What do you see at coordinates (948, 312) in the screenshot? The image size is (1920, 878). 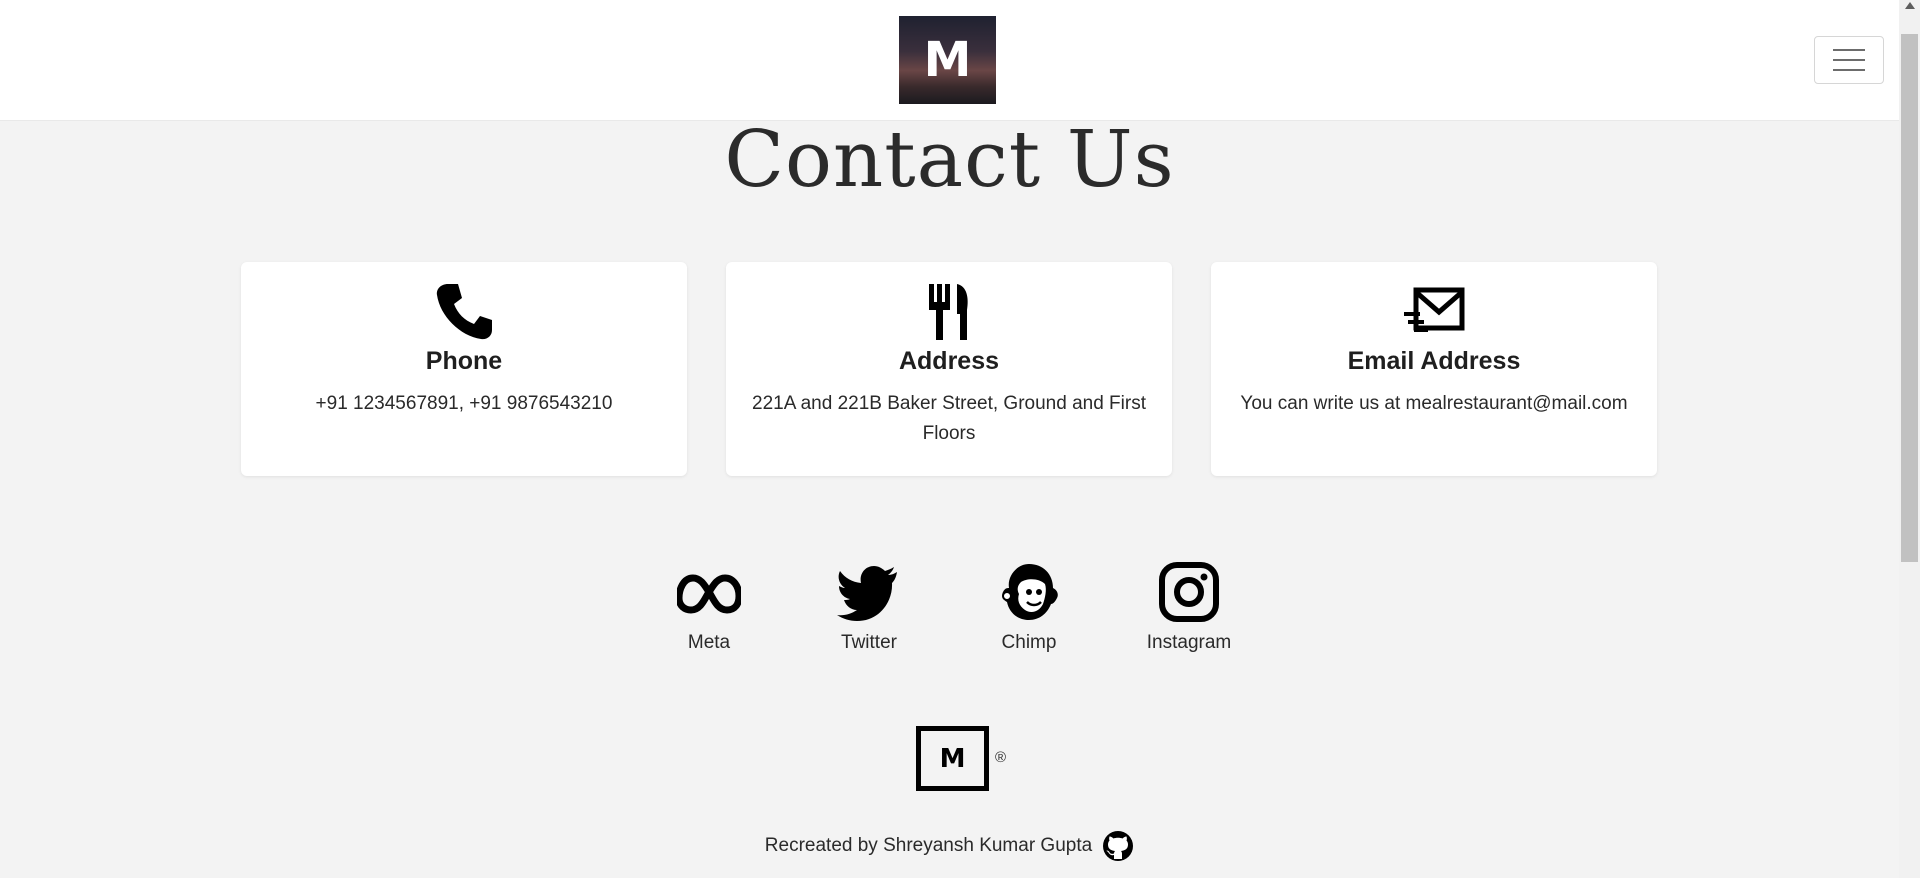 I see `fork-knife-icon` at bounding box center [948, 312].